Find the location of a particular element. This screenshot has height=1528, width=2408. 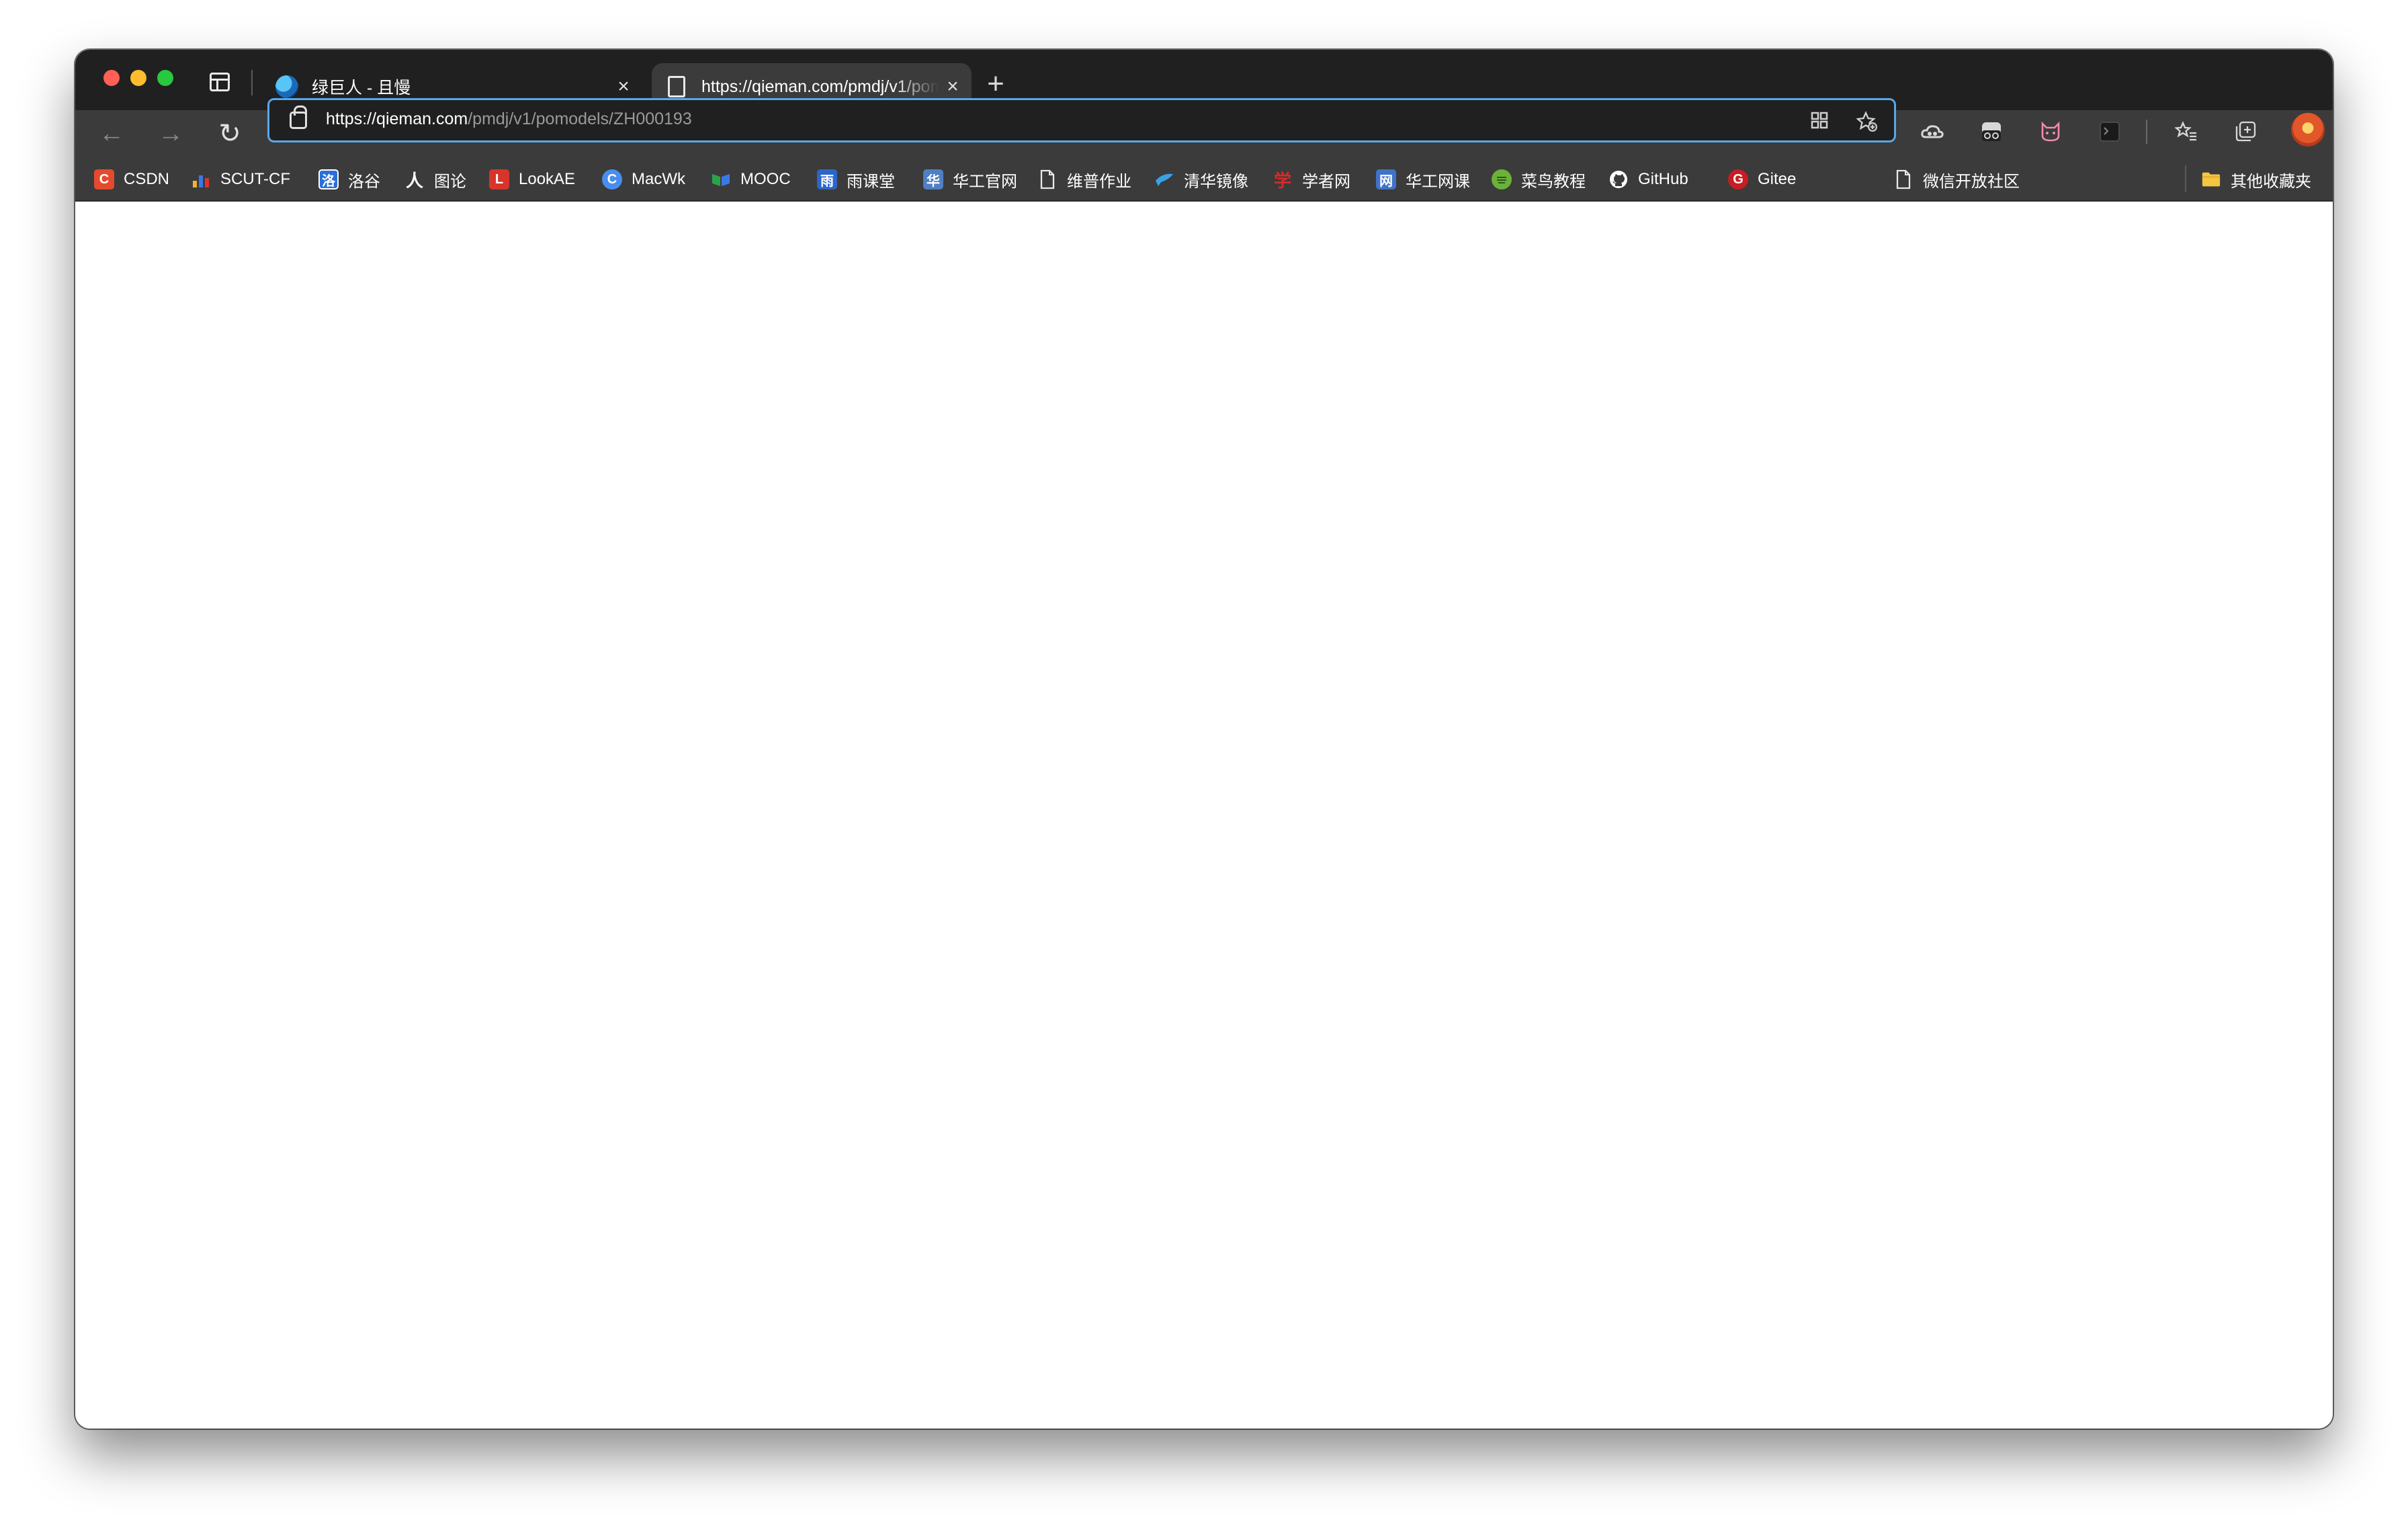

bookmark-label: 维普作业 is located at coordinates (1099, 181).